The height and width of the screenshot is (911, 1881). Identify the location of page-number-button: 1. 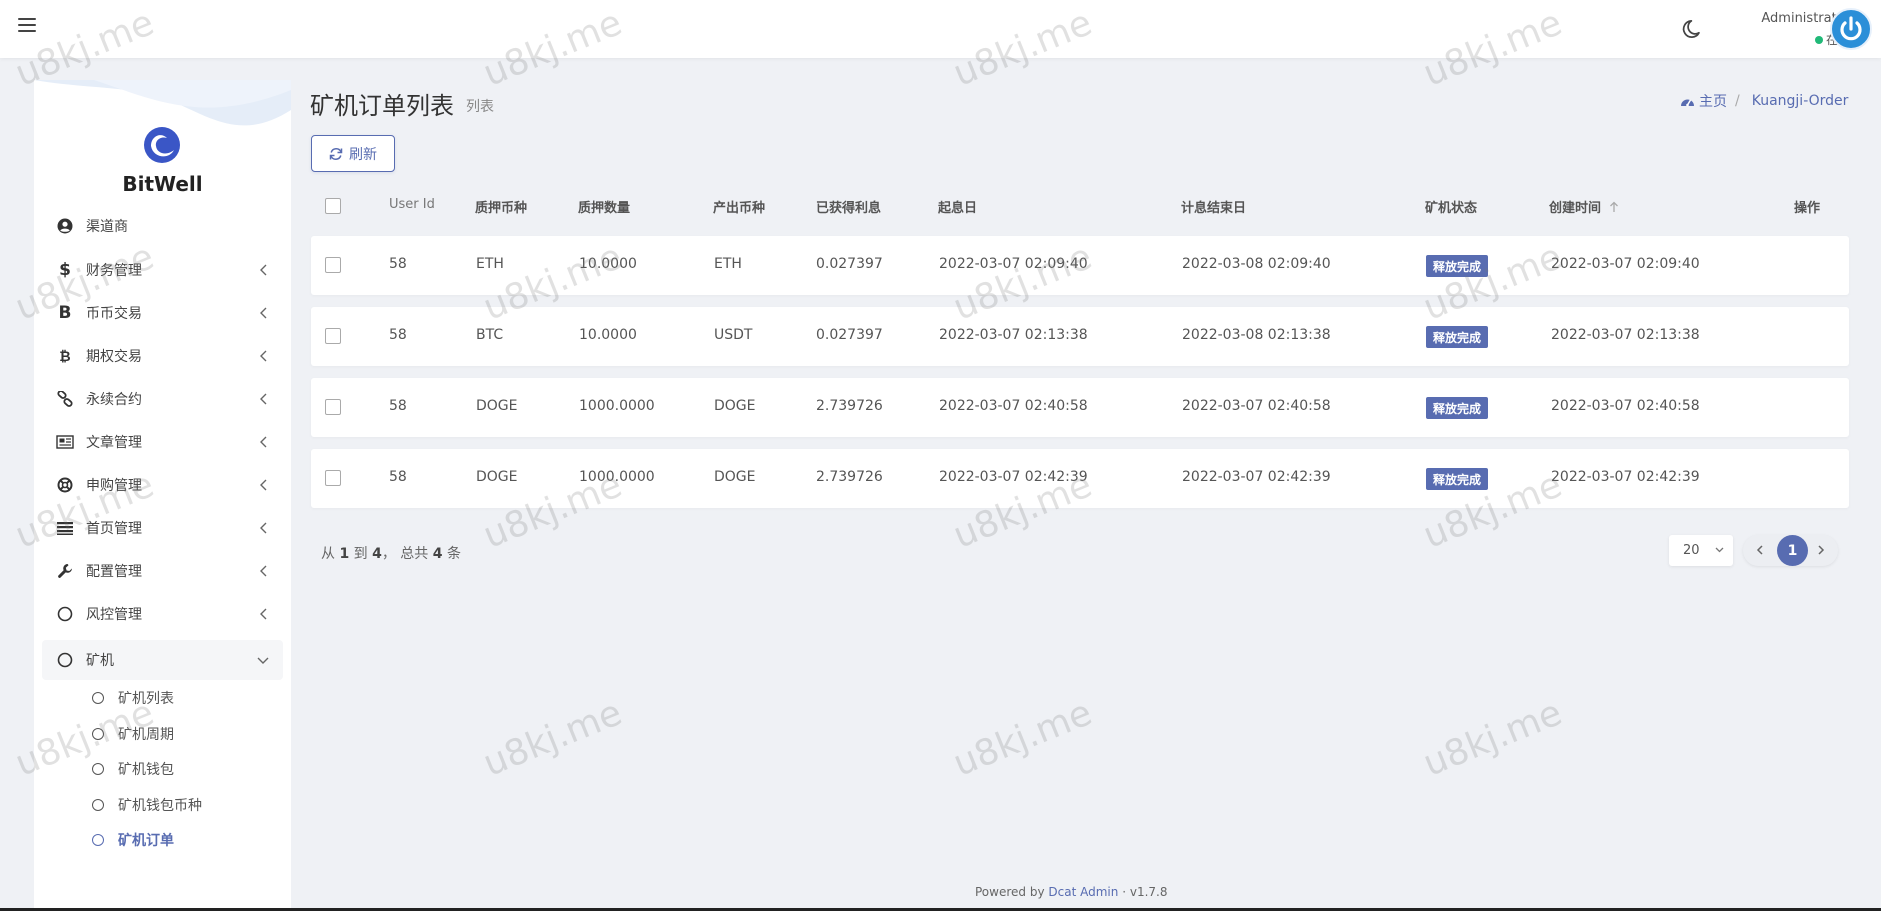
(1792, 550).